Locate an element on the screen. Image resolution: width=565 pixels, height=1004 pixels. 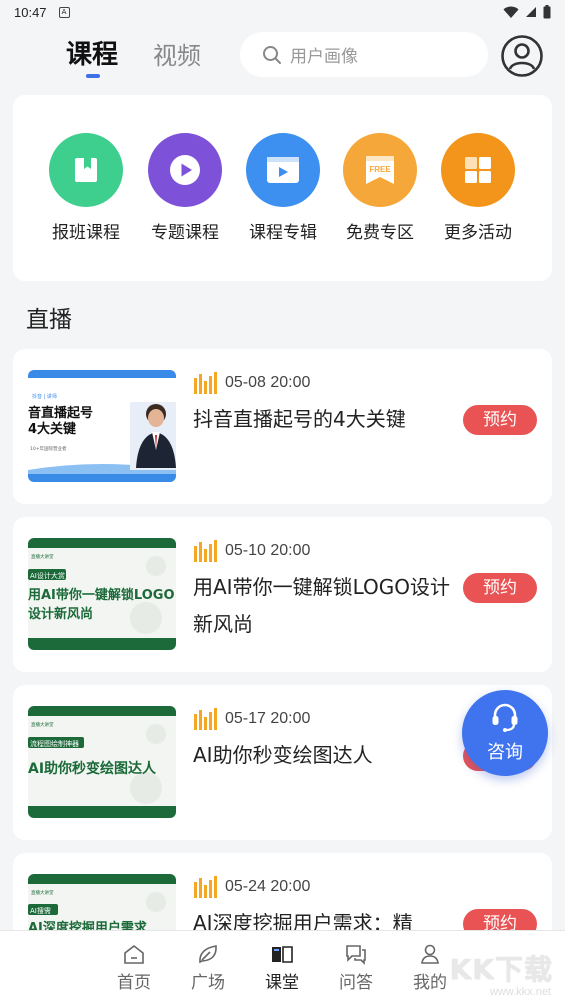
watermark-text: KK下载 is located at coordinates (501, 969).